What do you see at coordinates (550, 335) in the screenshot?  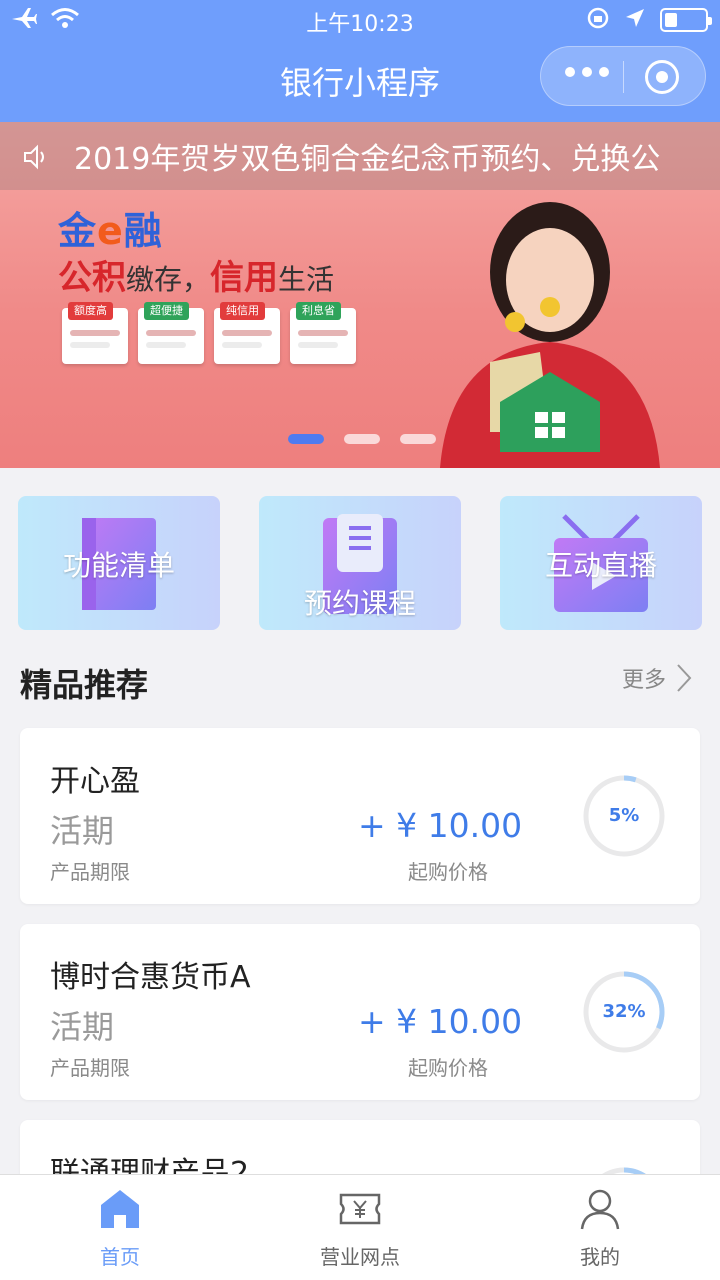 I see `banner-illustration` at bounding box center [550, 335].